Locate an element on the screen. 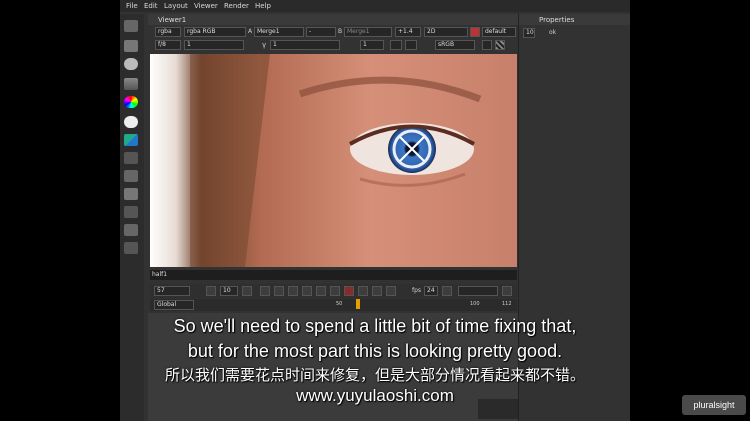 Image resolution: width=750 pixels, height=421 pixels. other-icon is located at coordinates (131, 248).